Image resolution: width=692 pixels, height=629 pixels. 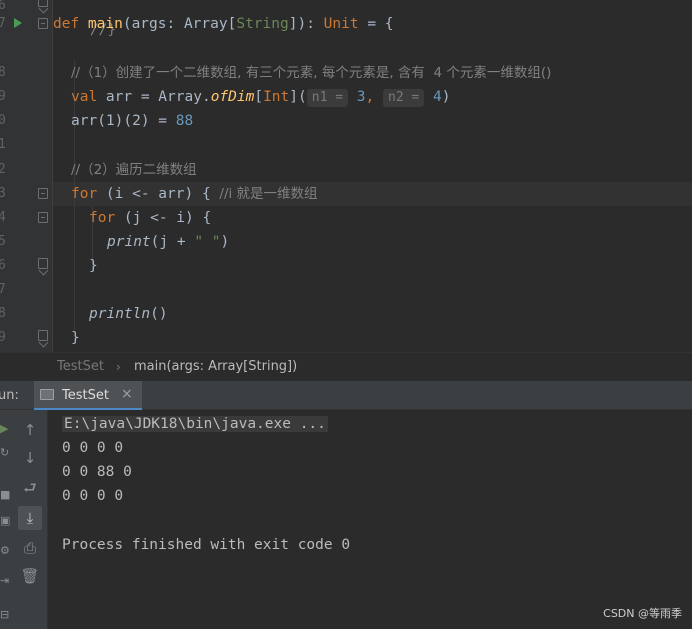 I want to click on line-number: 4, so click(x=3, y=217).